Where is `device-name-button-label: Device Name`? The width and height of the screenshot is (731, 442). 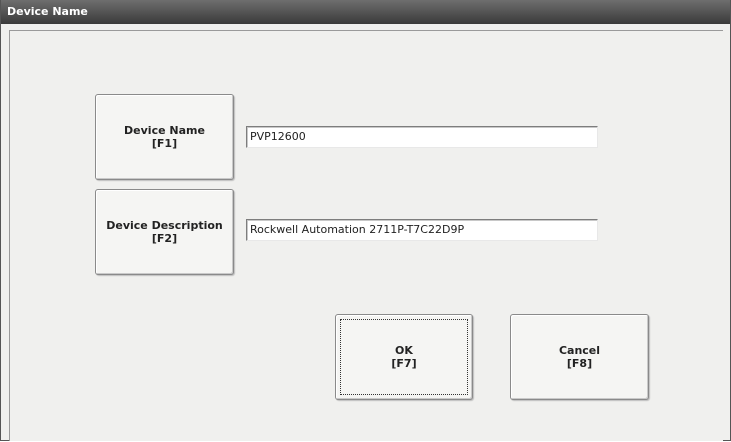 device-name-button-label: Device Name is located at coordinates (164, 130).